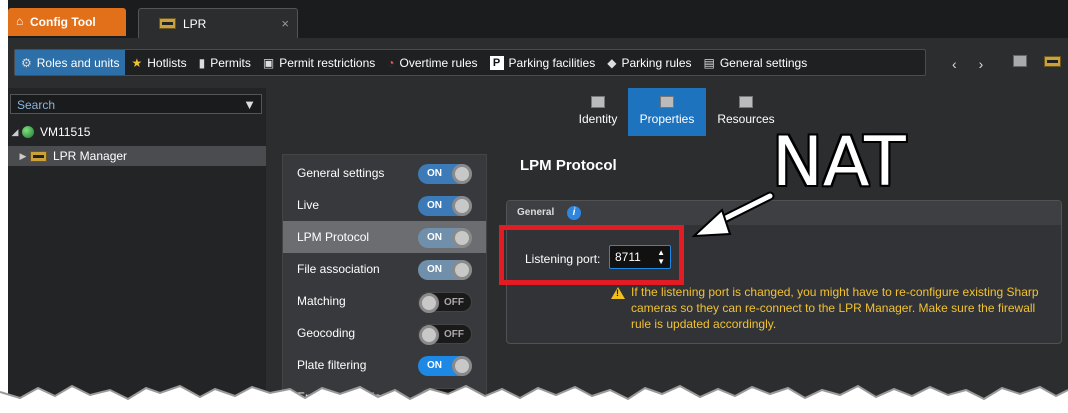 The width and height of the screenshot is (1068, 413). What do you see at coordinates (36, 105) in the screenshot?
I see `search-placeholder: Search` at bounding box center [36, 105].